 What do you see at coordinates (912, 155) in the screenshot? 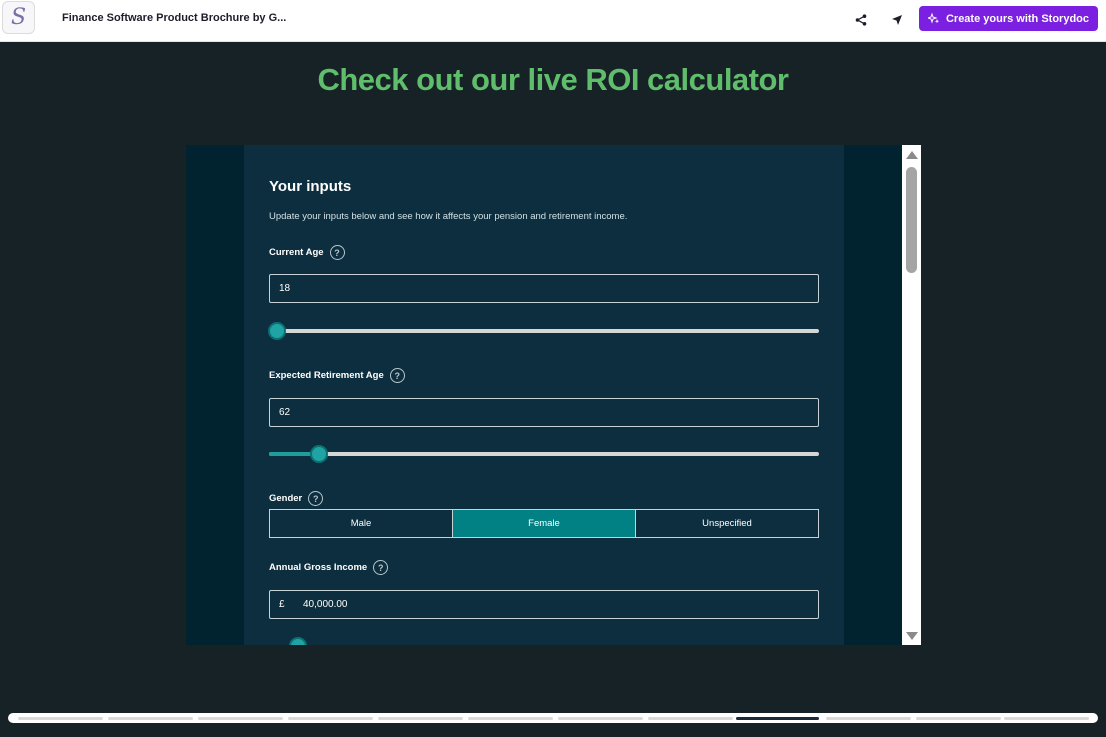
I see `scroll-up-arrow` at bounding box center [912, 155].